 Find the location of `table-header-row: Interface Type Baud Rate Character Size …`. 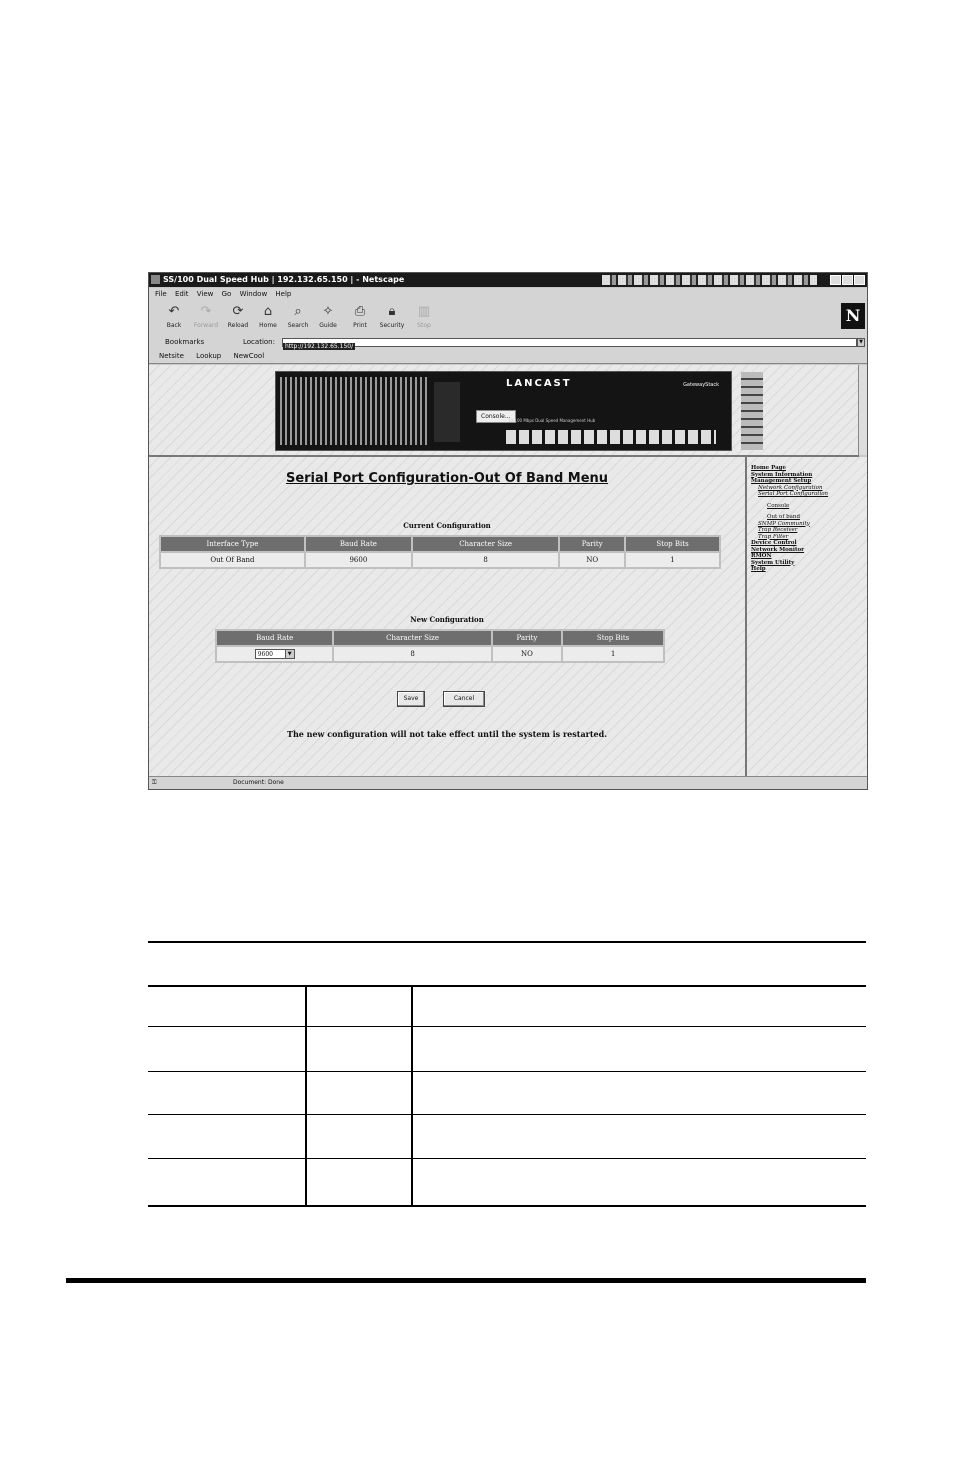

table-header-row: Interface Type Baud Rate Character Size … is located at coordinates (440, 544).